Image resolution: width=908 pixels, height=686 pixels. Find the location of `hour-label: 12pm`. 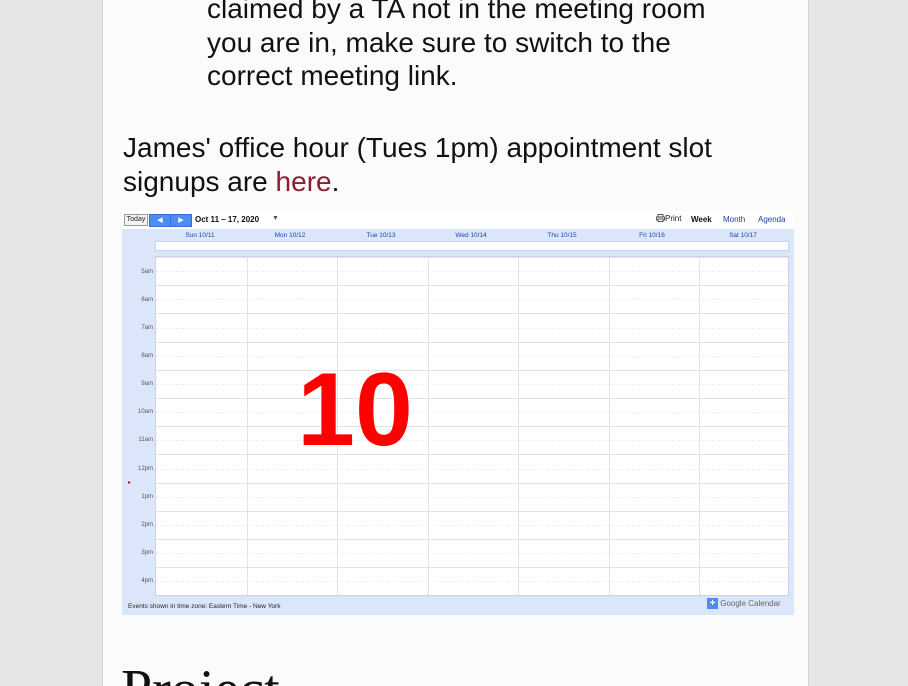

hour-label: 12pm is located at coordinates (145, 469).